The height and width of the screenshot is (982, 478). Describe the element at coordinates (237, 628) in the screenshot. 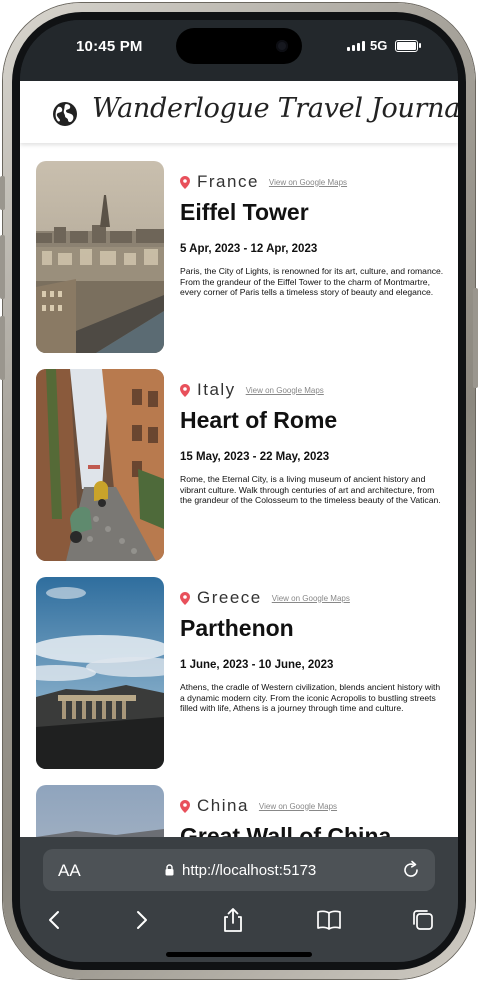

I see `entry-title: Parthenon` at that location.